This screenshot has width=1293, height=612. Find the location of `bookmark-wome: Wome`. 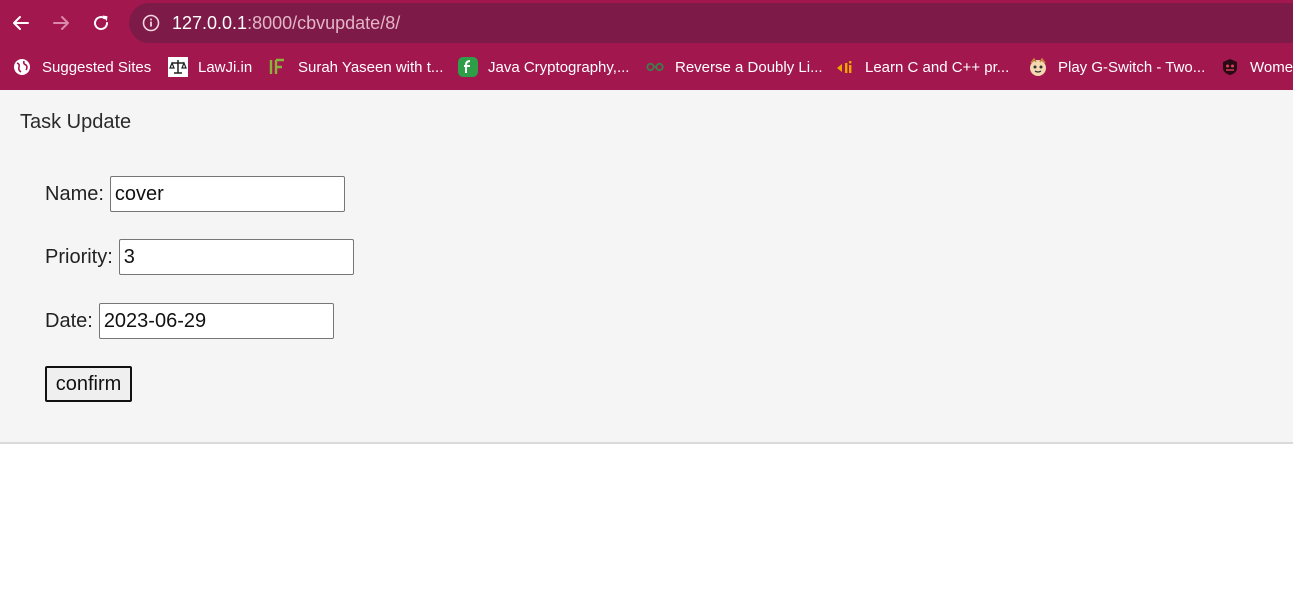

bookmark-wome: Wome is located at coordinates (1256, 67).